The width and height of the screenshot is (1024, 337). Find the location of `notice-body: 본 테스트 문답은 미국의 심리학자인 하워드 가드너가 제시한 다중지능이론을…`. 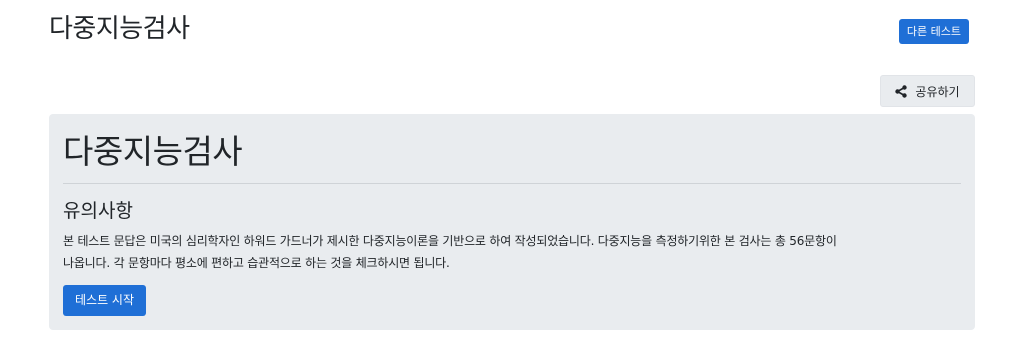

notice-body: 본 테스트 문답은 미국의 심리학자인 하워드 가드너가 제시한 다중지능이론을… is located at coordinates (513, 252).